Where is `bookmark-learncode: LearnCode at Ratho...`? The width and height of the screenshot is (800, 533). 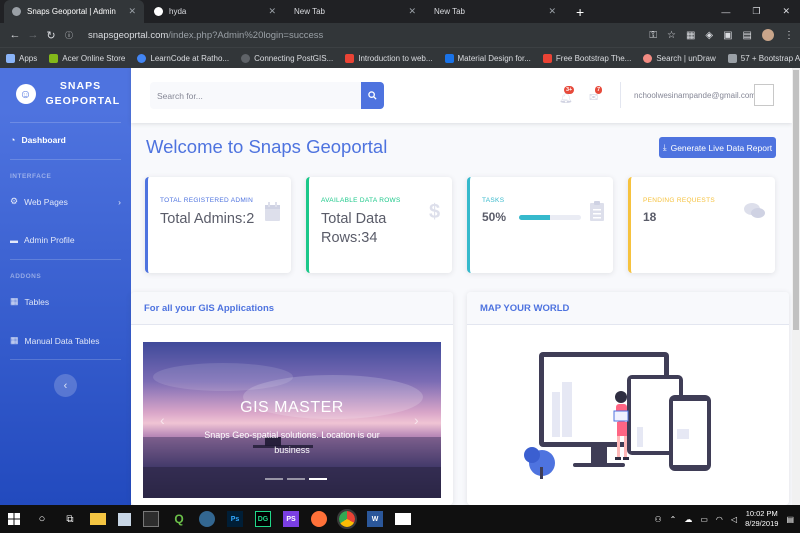 bookmark-learncode: LearnCode at Ratho... is located at coordinates (183, 58).